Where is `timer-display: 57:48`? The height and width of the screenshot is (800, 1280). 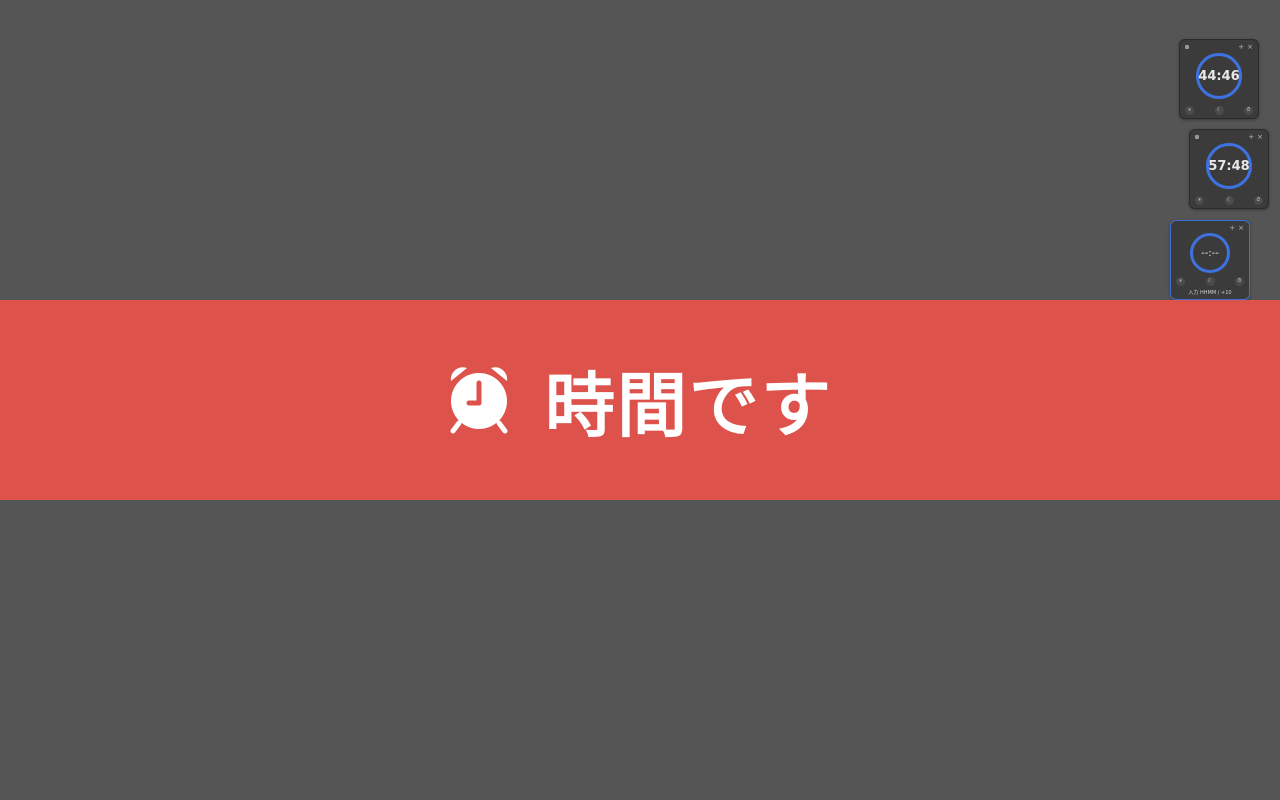
timer-display: 57:48 is located at coordinates (1229, 166).